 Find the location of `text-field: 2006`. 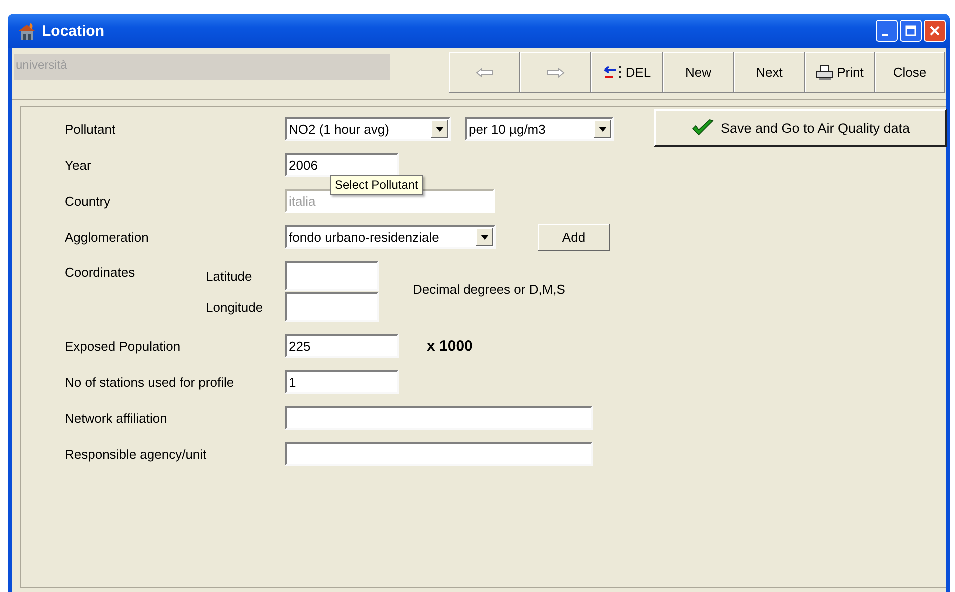

text-field: 2006 is located at coordinates (342, 165).